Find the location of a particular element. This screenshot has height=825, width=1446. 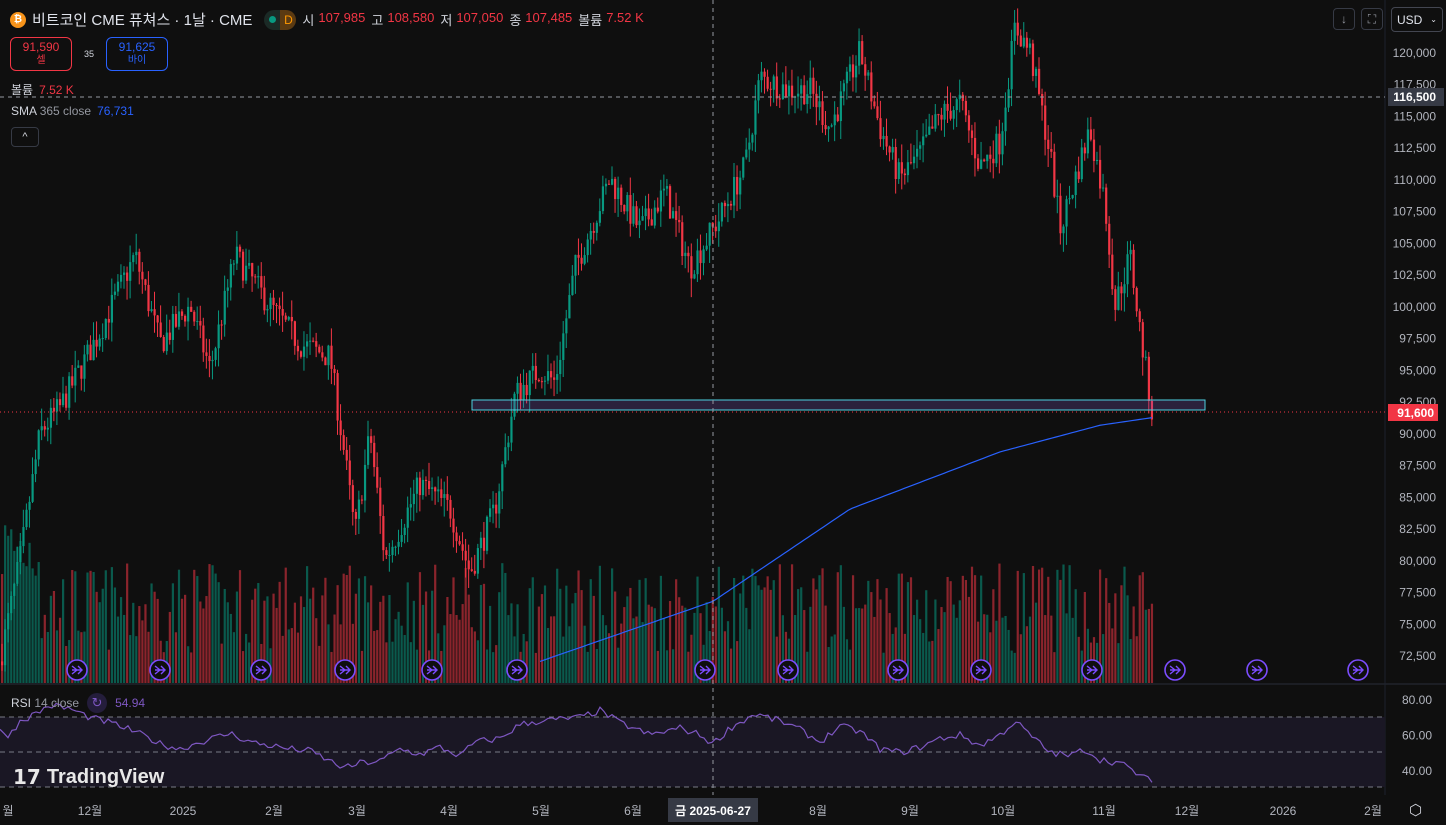

time-tick-label: 8월 is located at coordinates (818, 811).